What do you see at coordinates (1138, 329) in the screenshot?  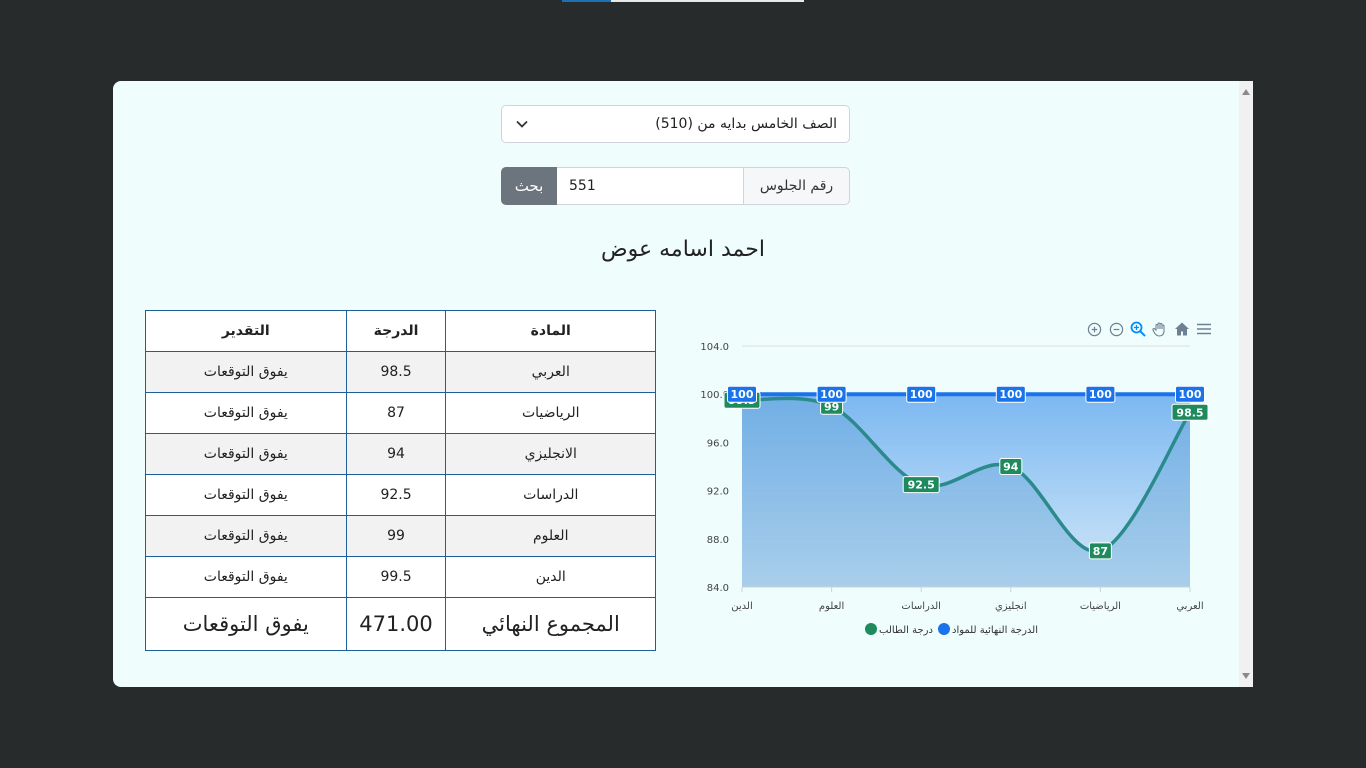 I see `selection-zoom-icon` at bounding box center [1138, 329].